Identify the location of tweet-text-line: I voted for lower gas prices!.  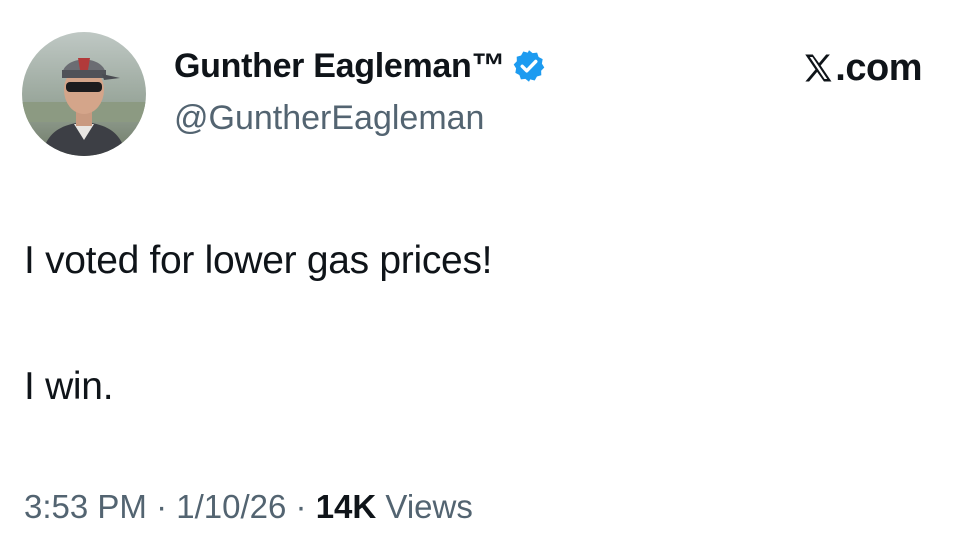
(258, 260).